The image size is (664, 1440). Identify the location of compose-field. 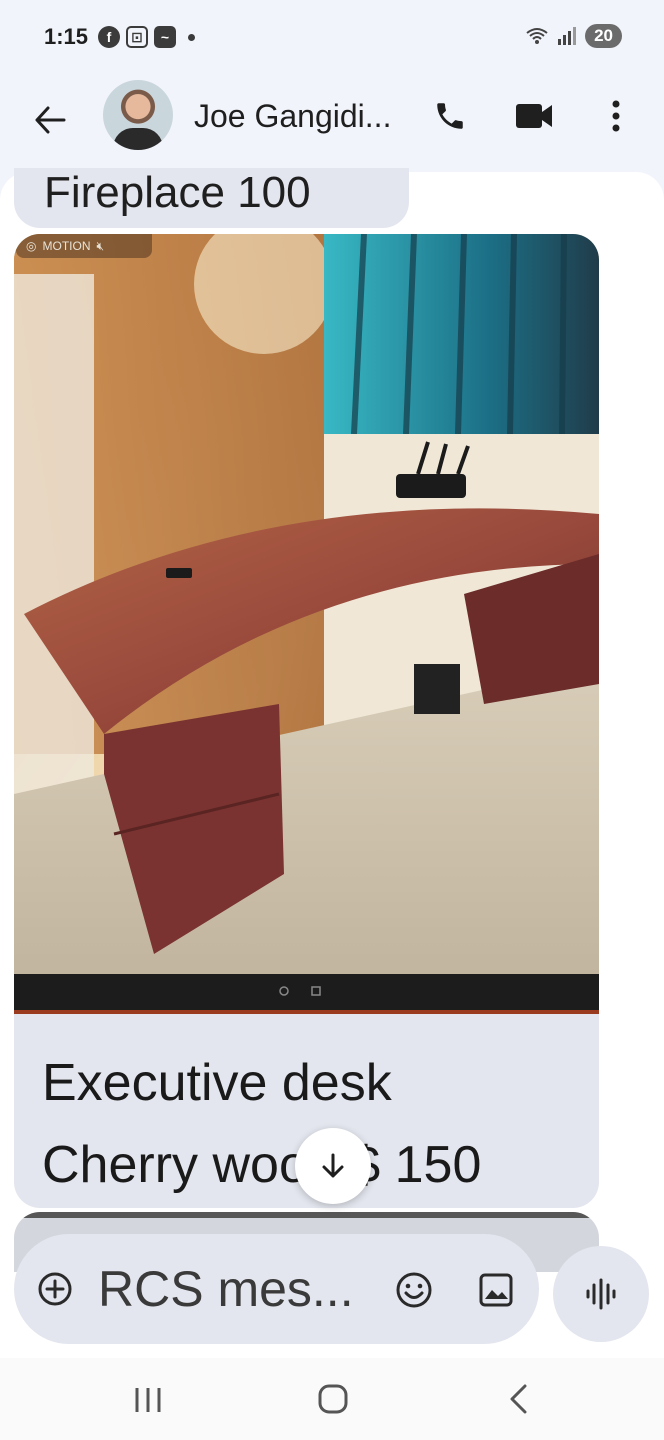
(276, 1289).